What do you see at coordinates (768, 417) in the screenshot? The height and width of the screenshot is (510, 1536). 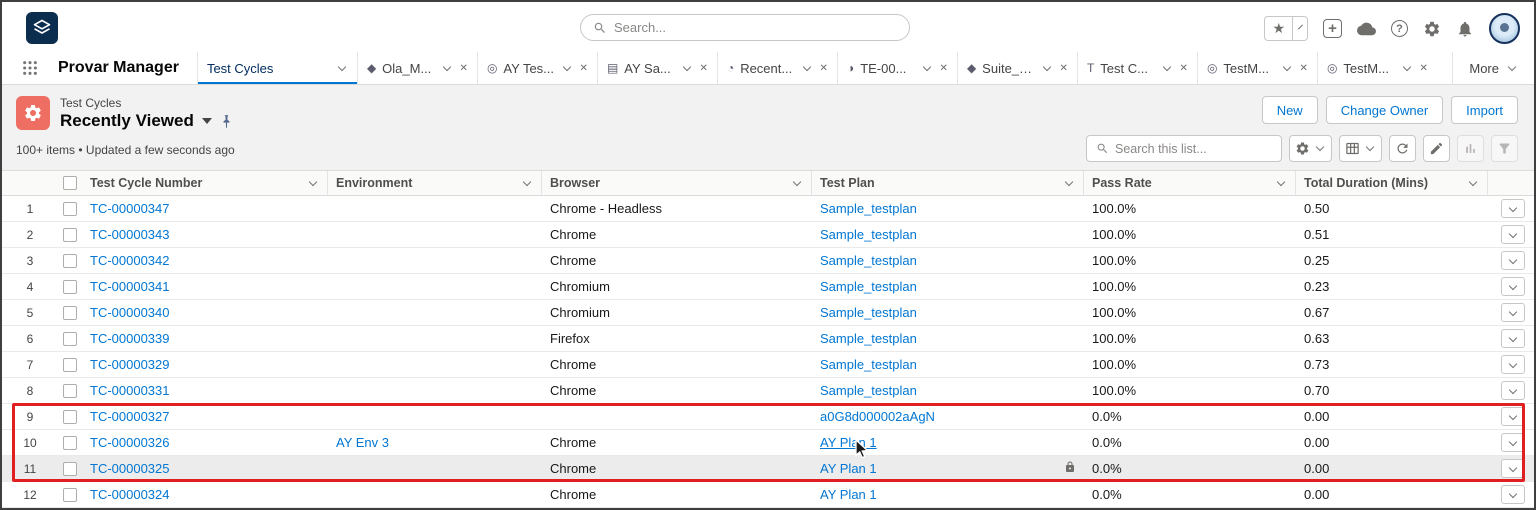 I see `table-row: 9 TC-00000327 a0G8d000002aAgN 0.0% 0.00` at bounding box center [768, 417].